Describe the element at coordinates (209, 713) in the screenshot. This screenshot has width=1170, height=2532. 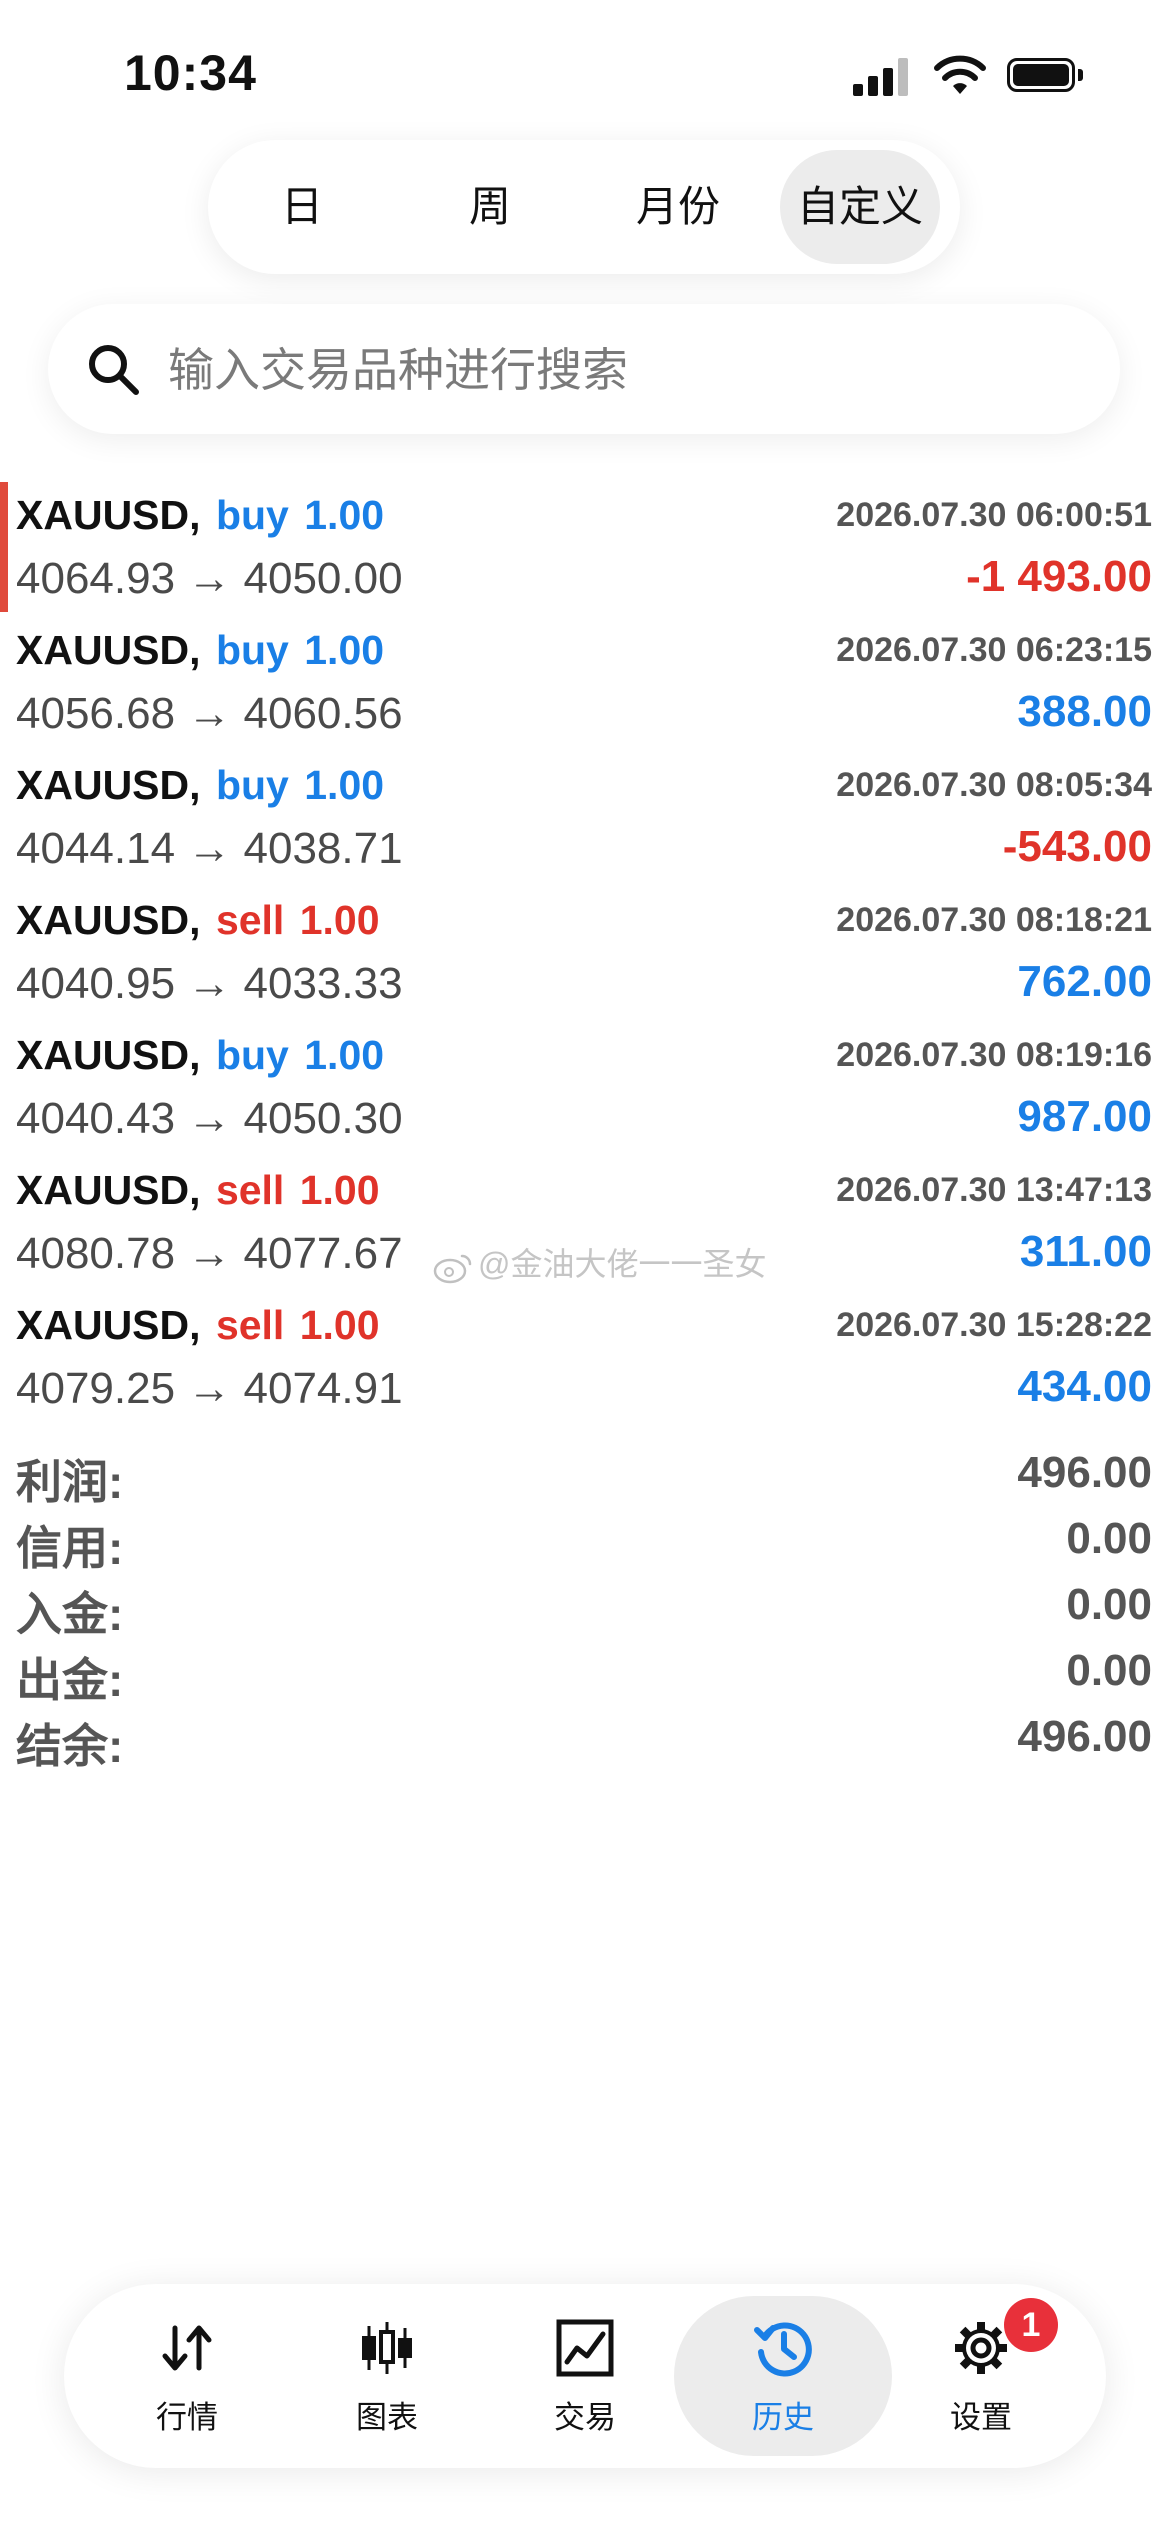
I see `trade-prices: 4056.68 → 4060.56` at that location.